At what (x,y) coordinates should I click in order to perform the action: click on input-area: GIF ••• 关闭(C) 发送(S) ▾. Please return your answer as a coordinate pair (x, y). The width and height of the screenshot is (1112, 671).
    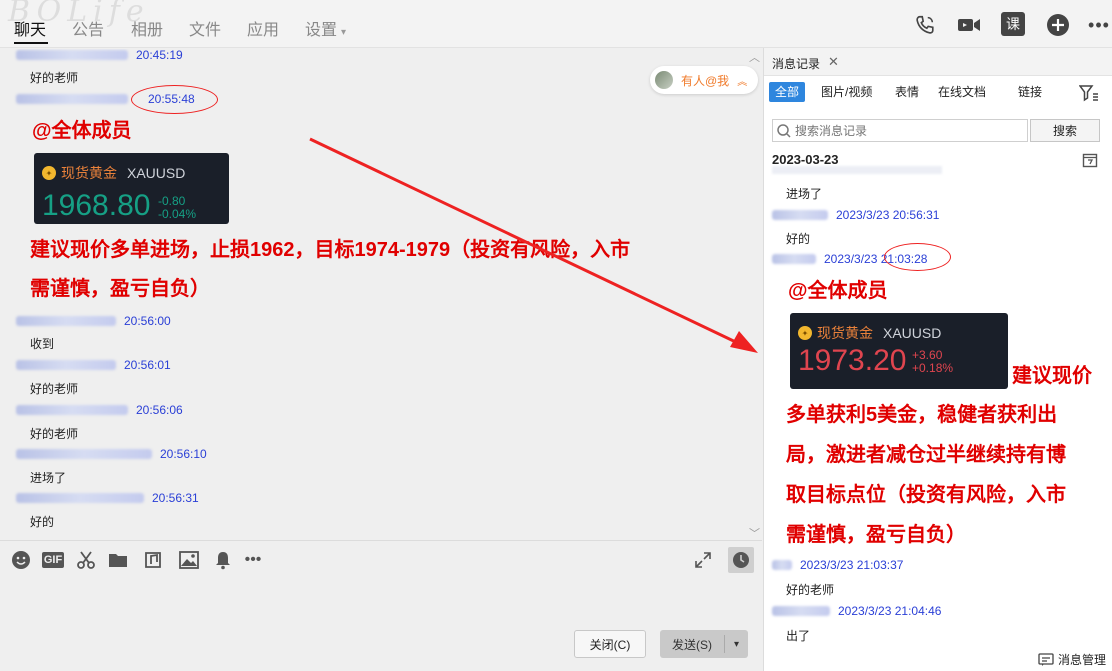
    Looking at the image, I should click on (381, 605).